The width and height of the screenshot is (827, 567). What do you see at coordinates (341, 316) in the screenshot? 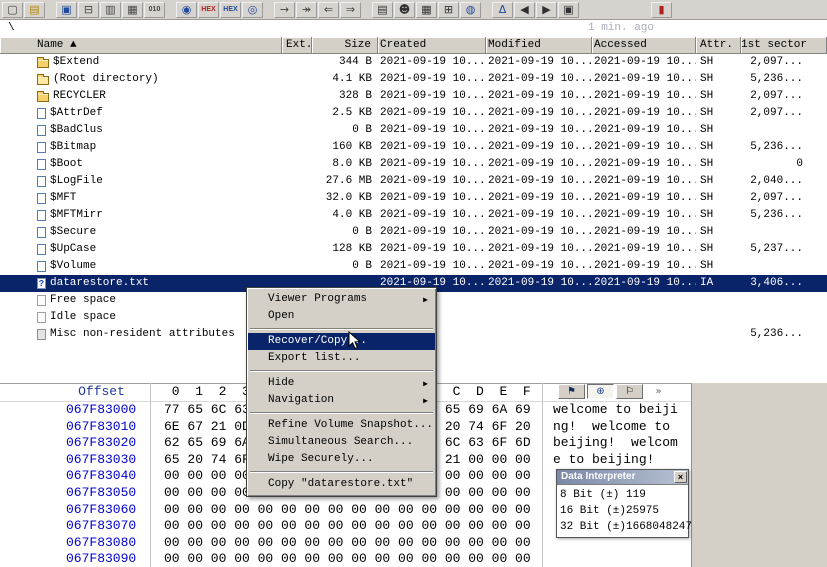
I see `menu-item-open: Open` at bounding box center [341, 316].